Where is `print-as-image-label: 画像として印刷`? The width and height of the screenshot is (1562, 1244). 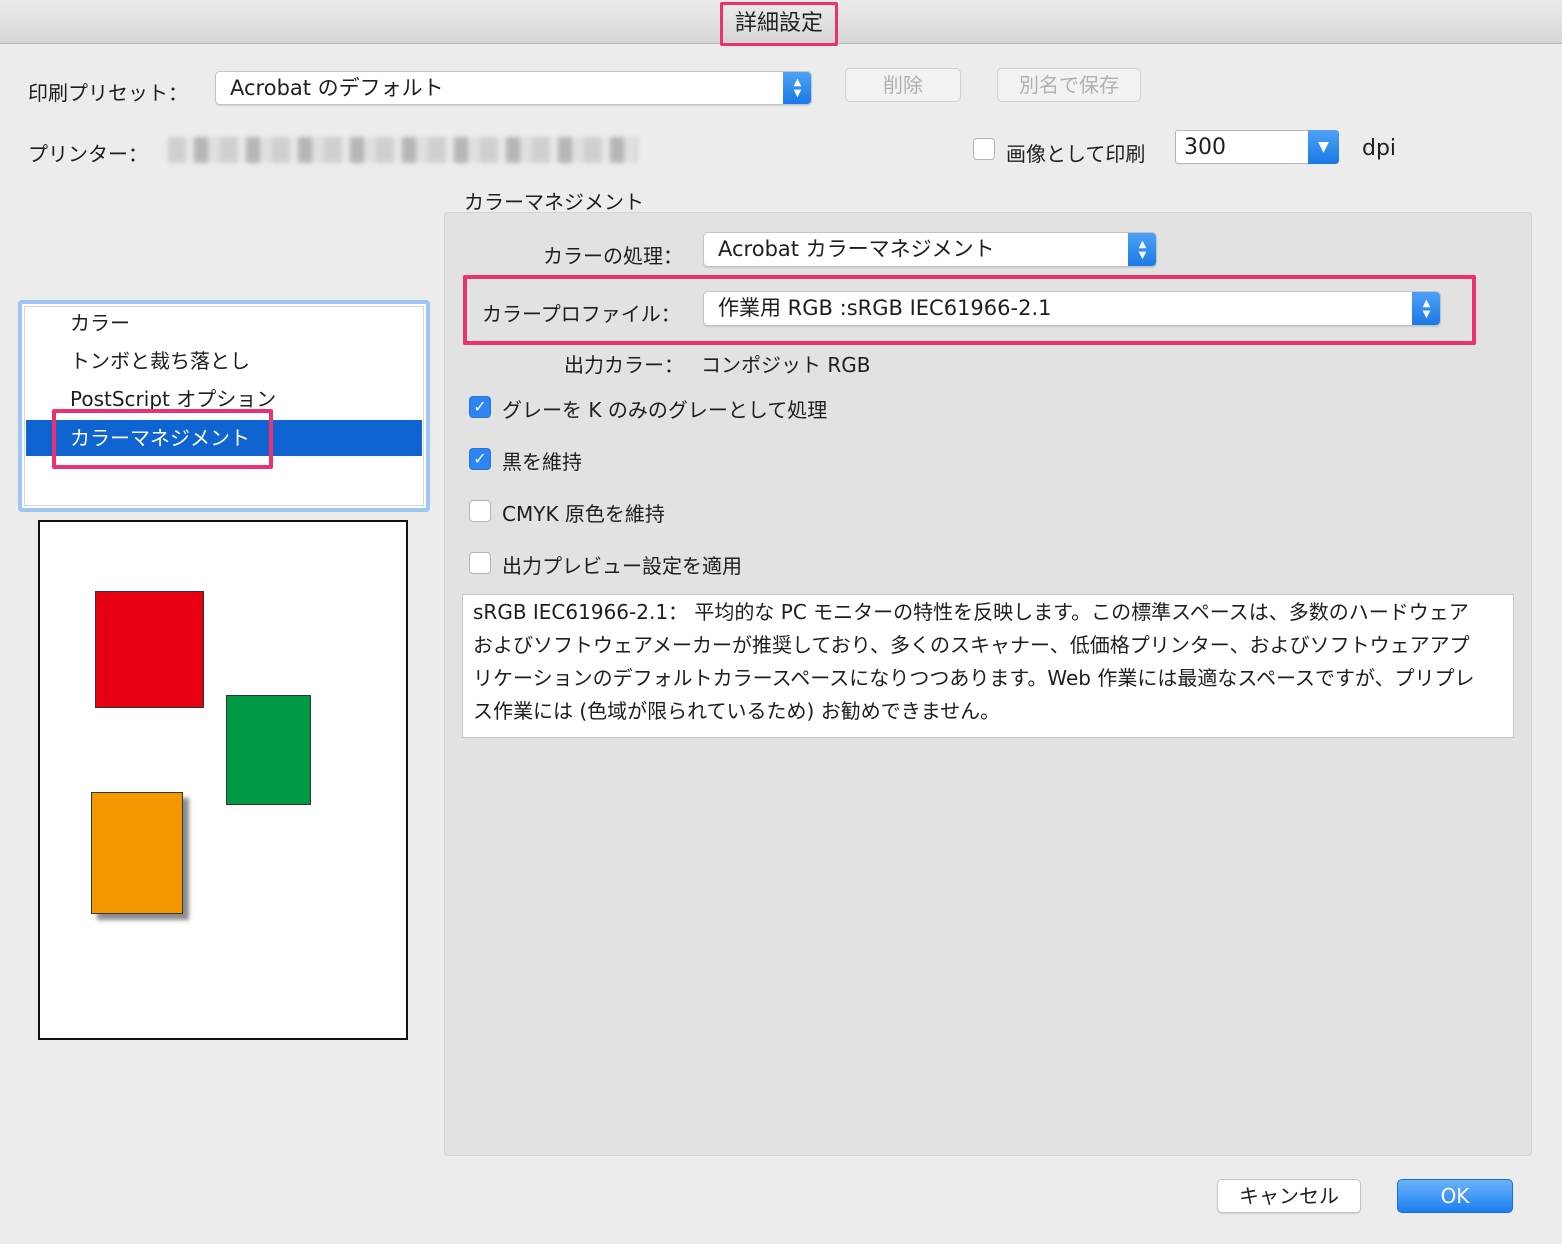
print-as-image-label: 画像として印刷 is located at coordinates (1076, 154).